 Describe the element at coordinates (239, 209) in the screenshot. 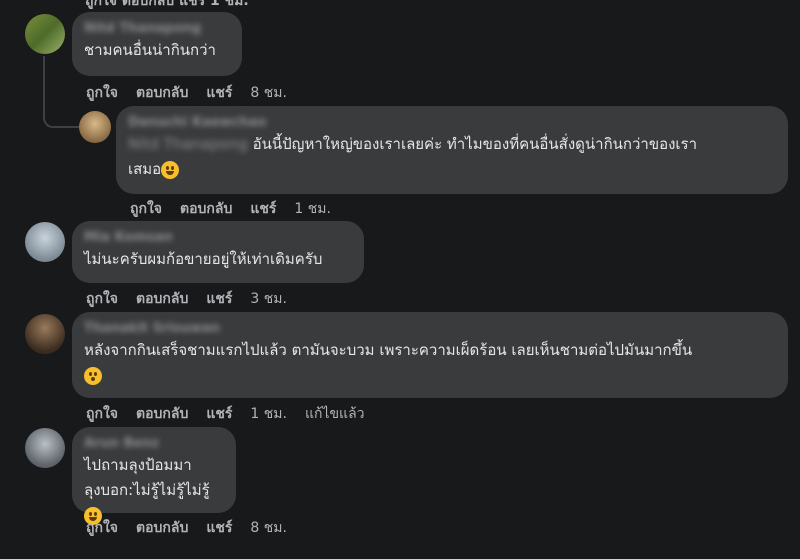

I see `comment-actions: ถูกใจ ตอบกลับ แชร์ 1 ชม.` at that location.